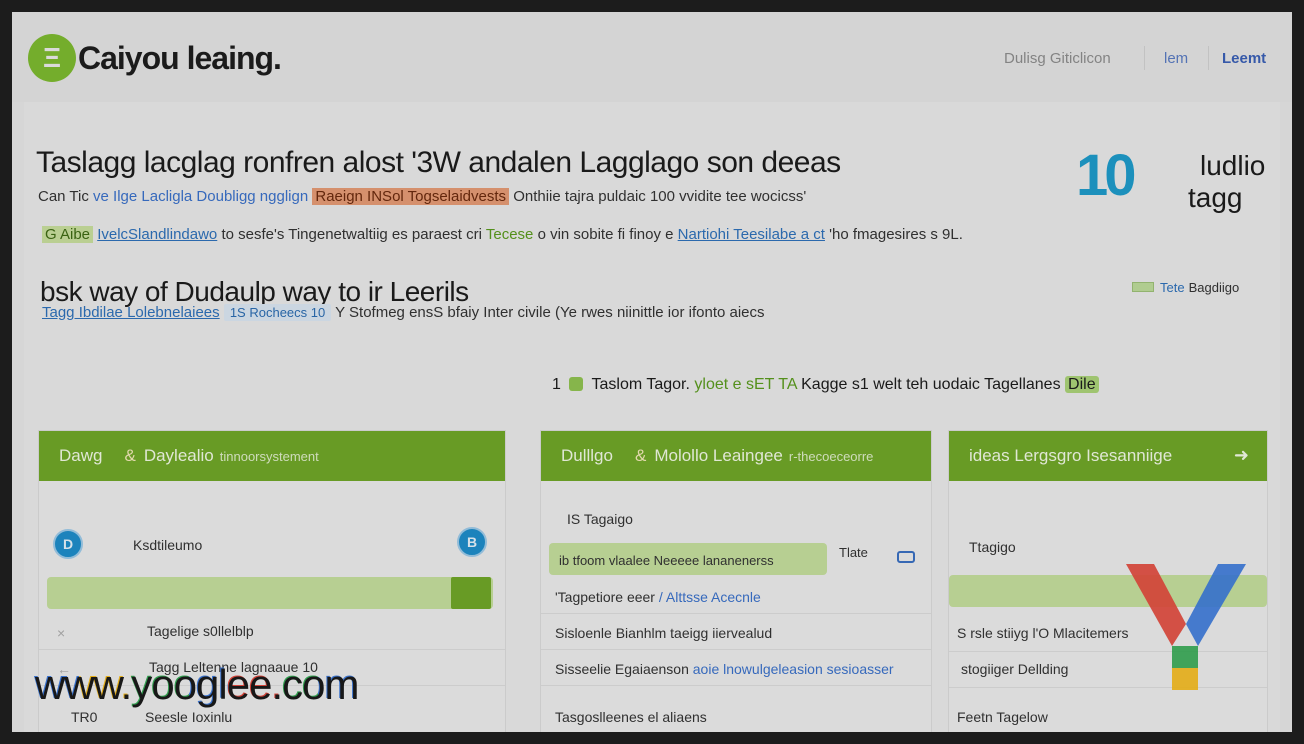  I want to click on card-header: ideas Lergsgro Isesanniige ➜, so click(1108, 456).